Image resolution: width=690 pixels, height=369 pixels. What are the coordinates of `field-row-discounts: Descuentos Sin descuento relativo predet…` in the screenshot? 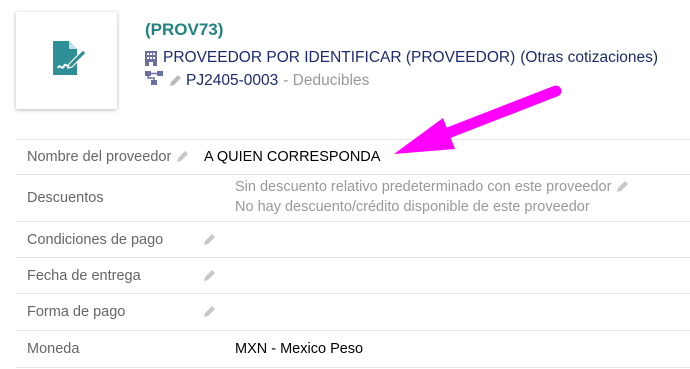 It's located at (353, 198).